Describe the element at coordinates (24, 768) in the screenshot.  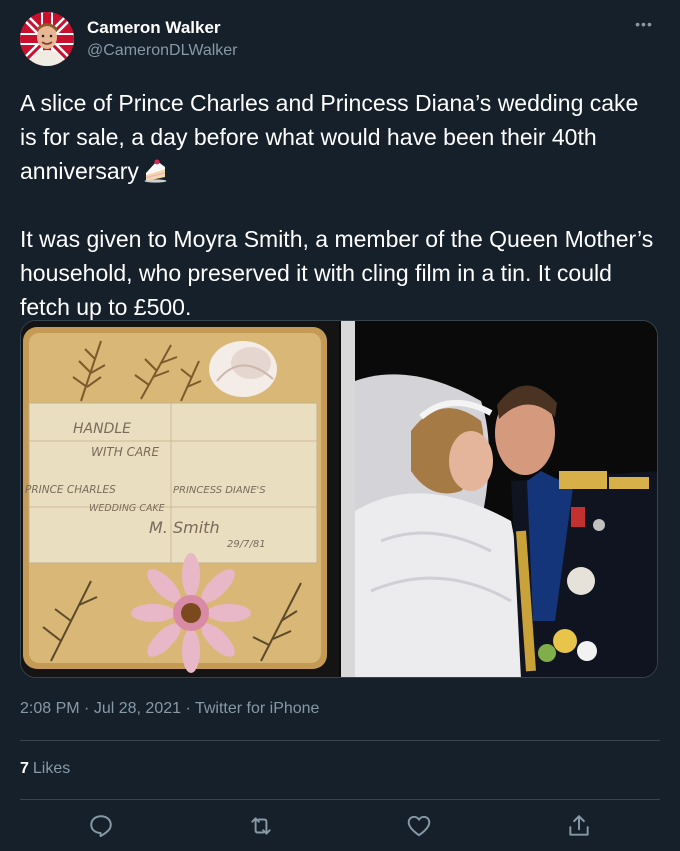
I see `likes-count: 7` at that location.